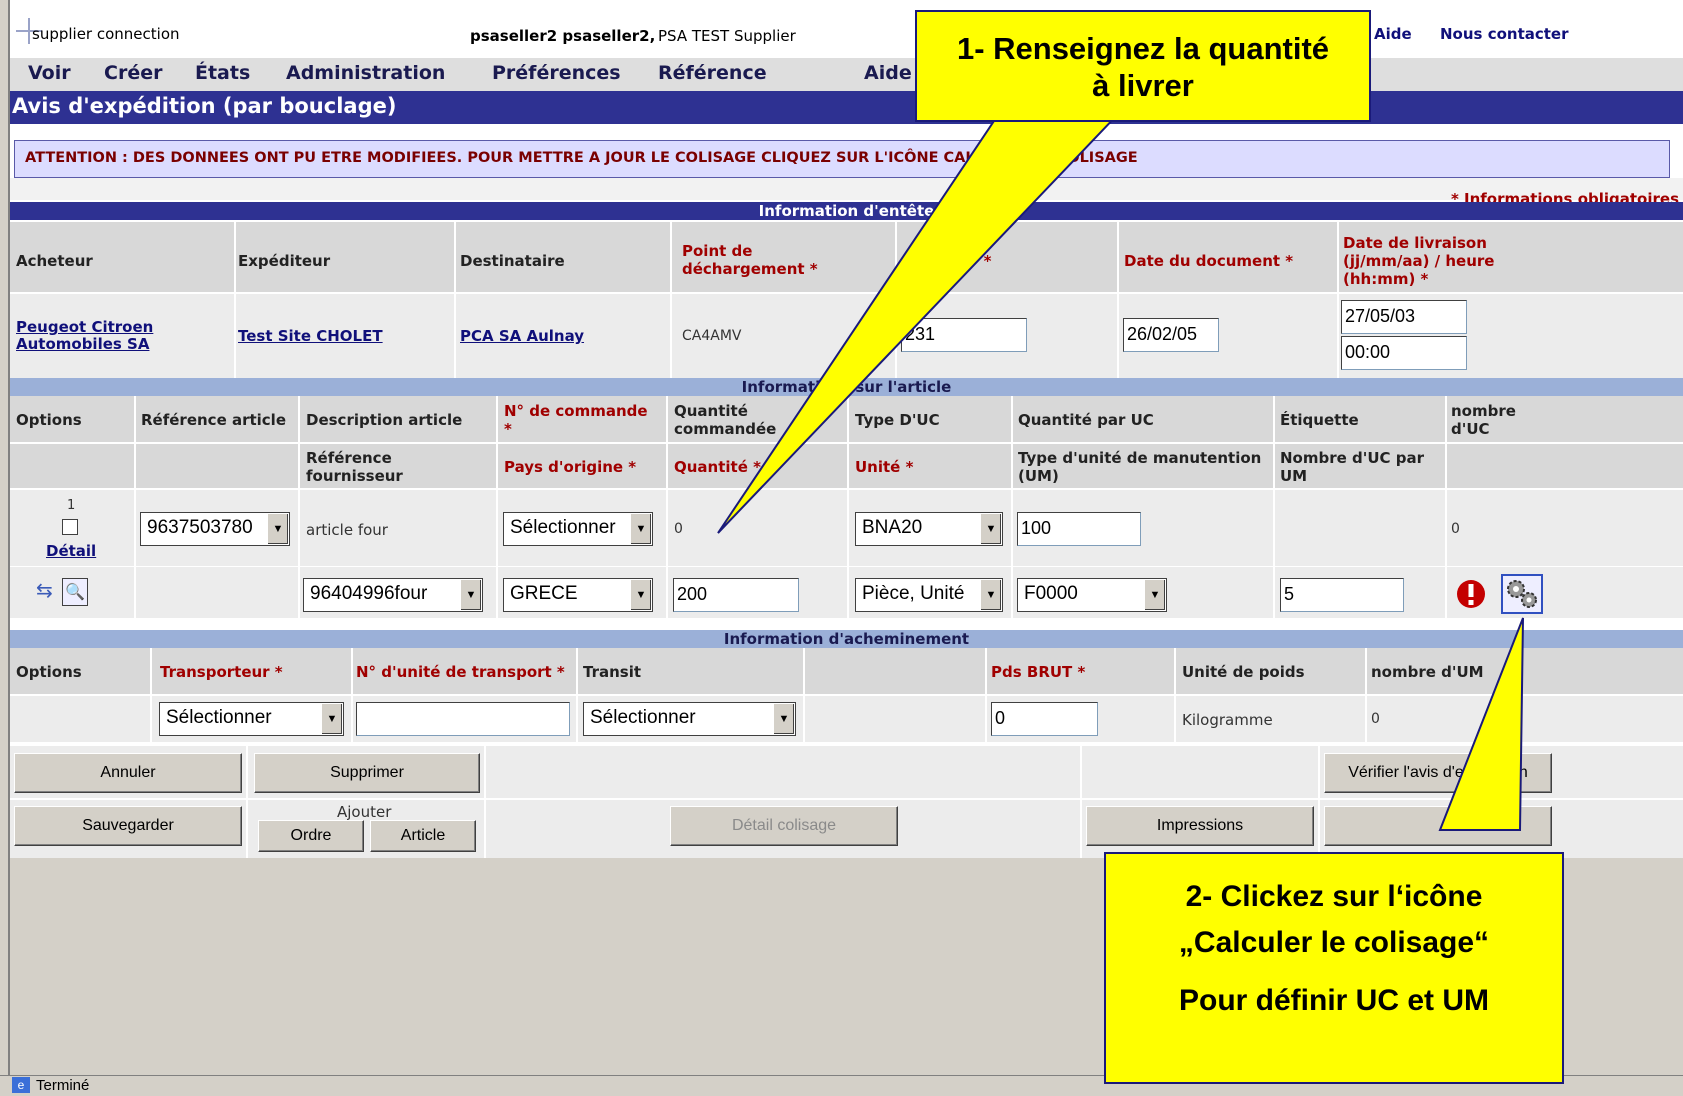  What do you see at coordinates (1143, 85) in the screenshot?
I see `callout-1-line2: à livrer` at bounding box center [1143, 85].